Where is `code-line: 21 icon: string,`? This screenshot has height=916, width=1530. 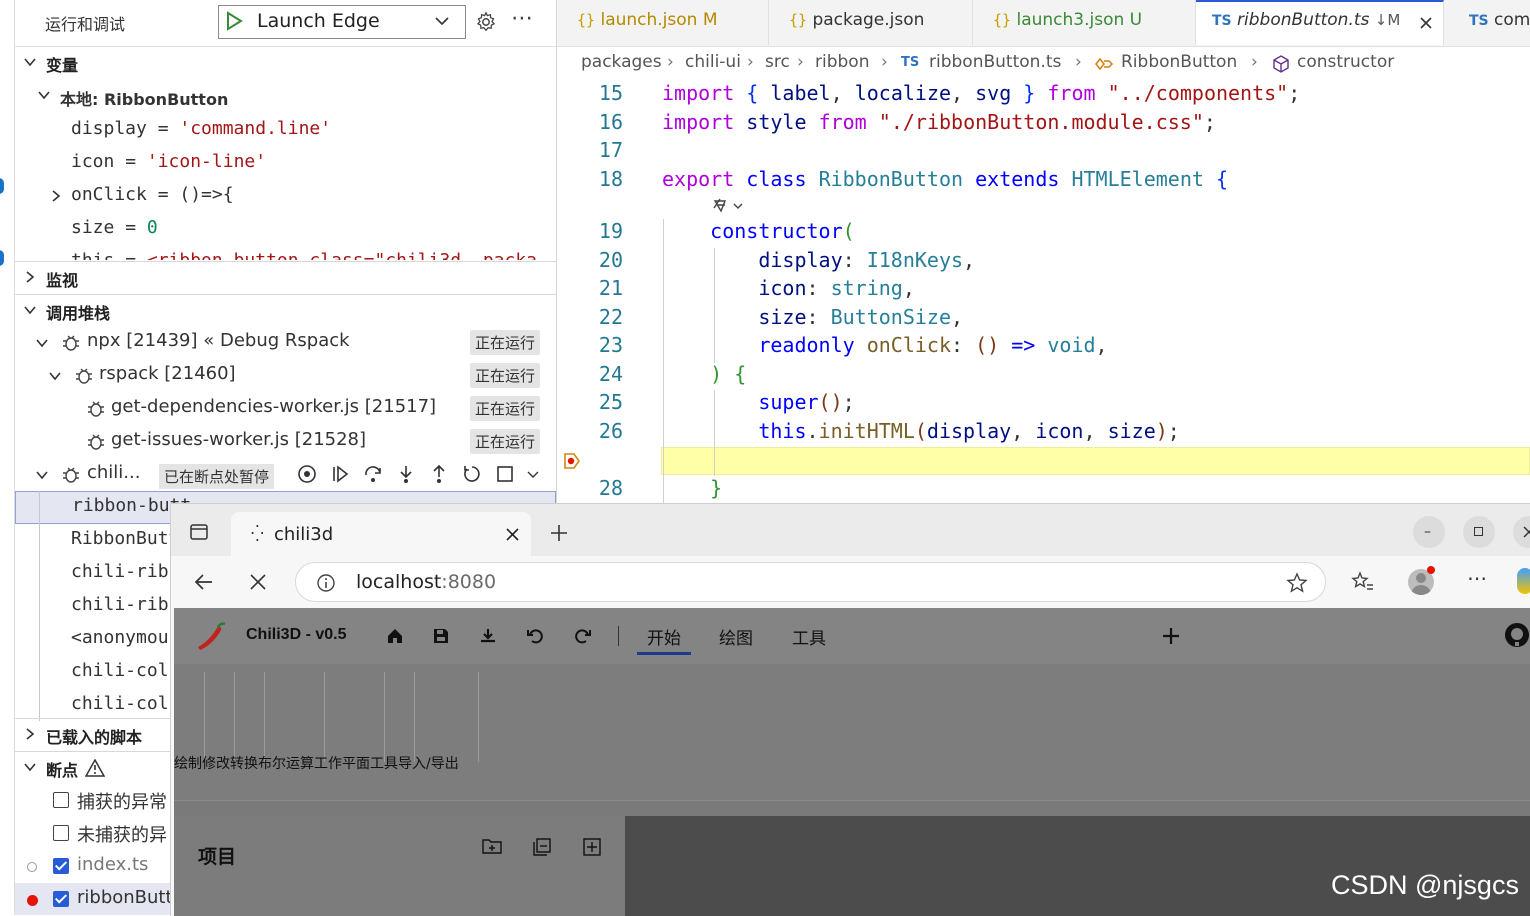
code-line: 21 icon: string, is located at coordinates (1043, 290).